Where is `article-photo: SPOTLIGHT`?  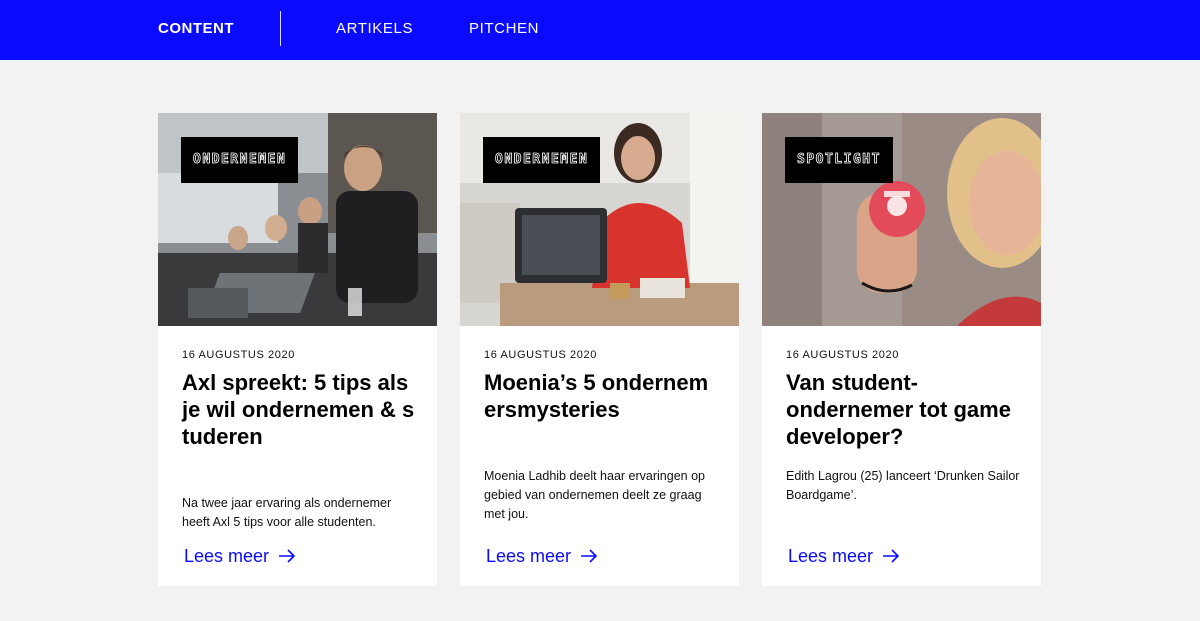
article-photo: SPOTLIGHT is located at coordinates (901, 219).